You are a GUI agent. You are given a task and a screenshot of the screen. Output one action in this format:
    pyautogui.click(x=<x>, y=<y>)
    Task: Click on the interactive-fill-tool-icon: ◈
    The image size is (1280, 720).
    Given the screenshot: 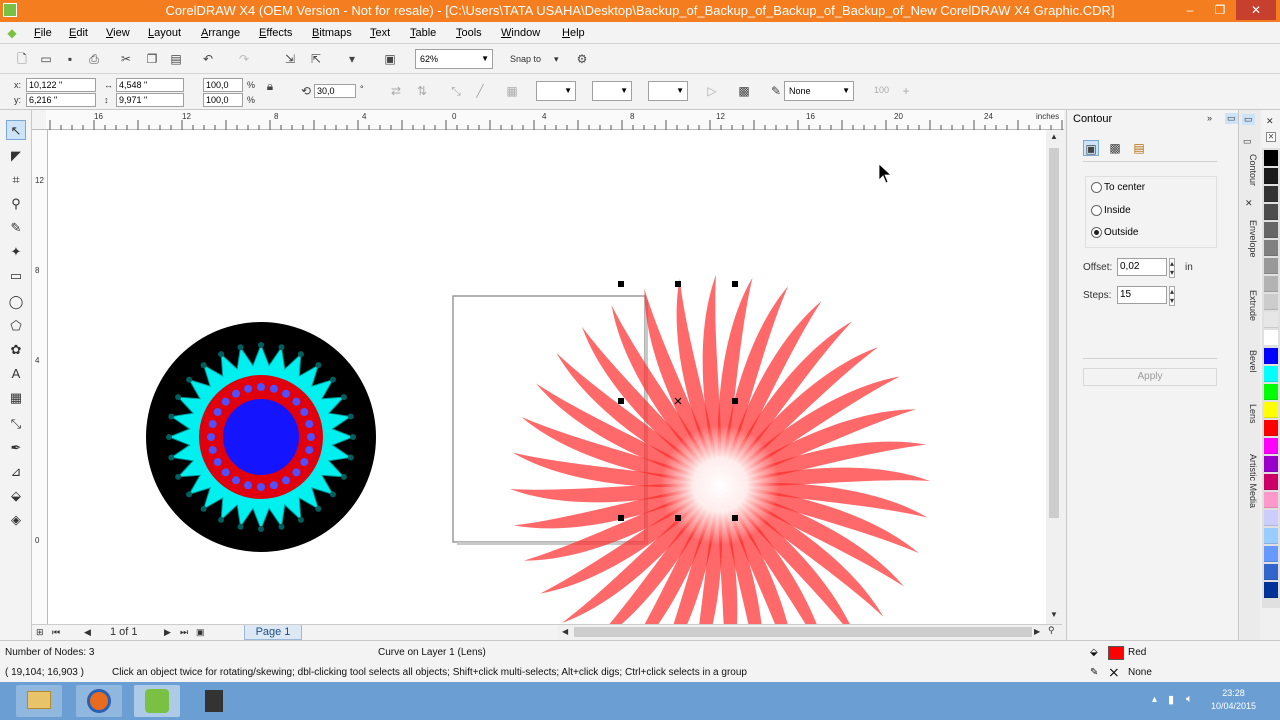 What is the action you would take?
    pyautogui.click(x=16, y=520)
    